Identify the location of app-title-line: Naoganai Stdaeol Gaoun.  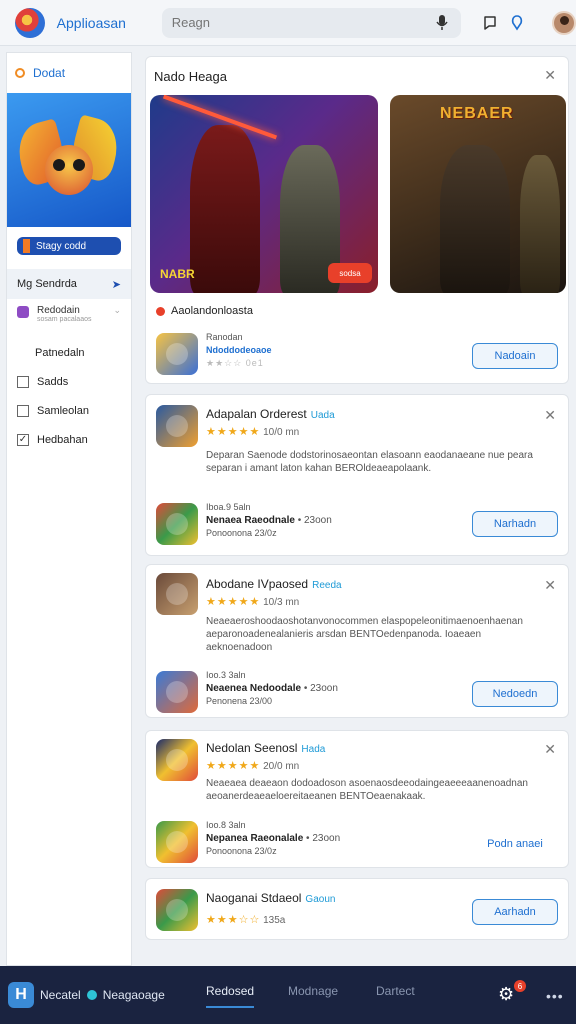
(270, 898).